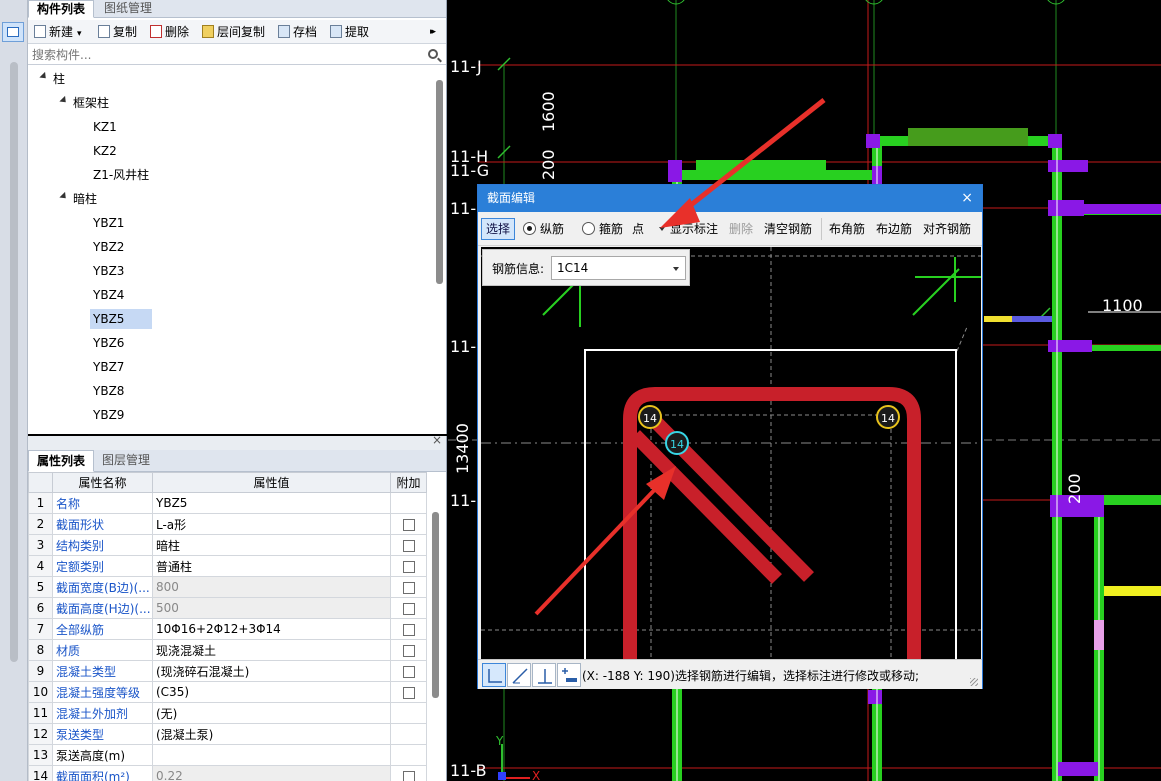  Describe the element at coordinates (552, 229) in the screenshot. I see `longitudinal-label: 纵筋` at that location.